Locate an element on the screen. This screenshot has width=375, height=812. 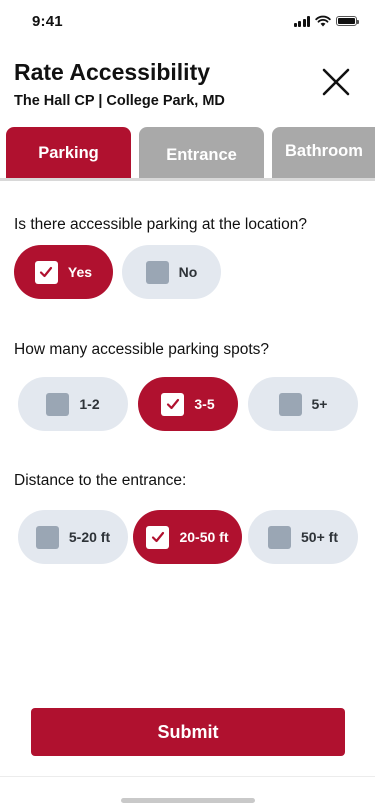
option-3-5: 3-5 is located at coordinates (188, 404).